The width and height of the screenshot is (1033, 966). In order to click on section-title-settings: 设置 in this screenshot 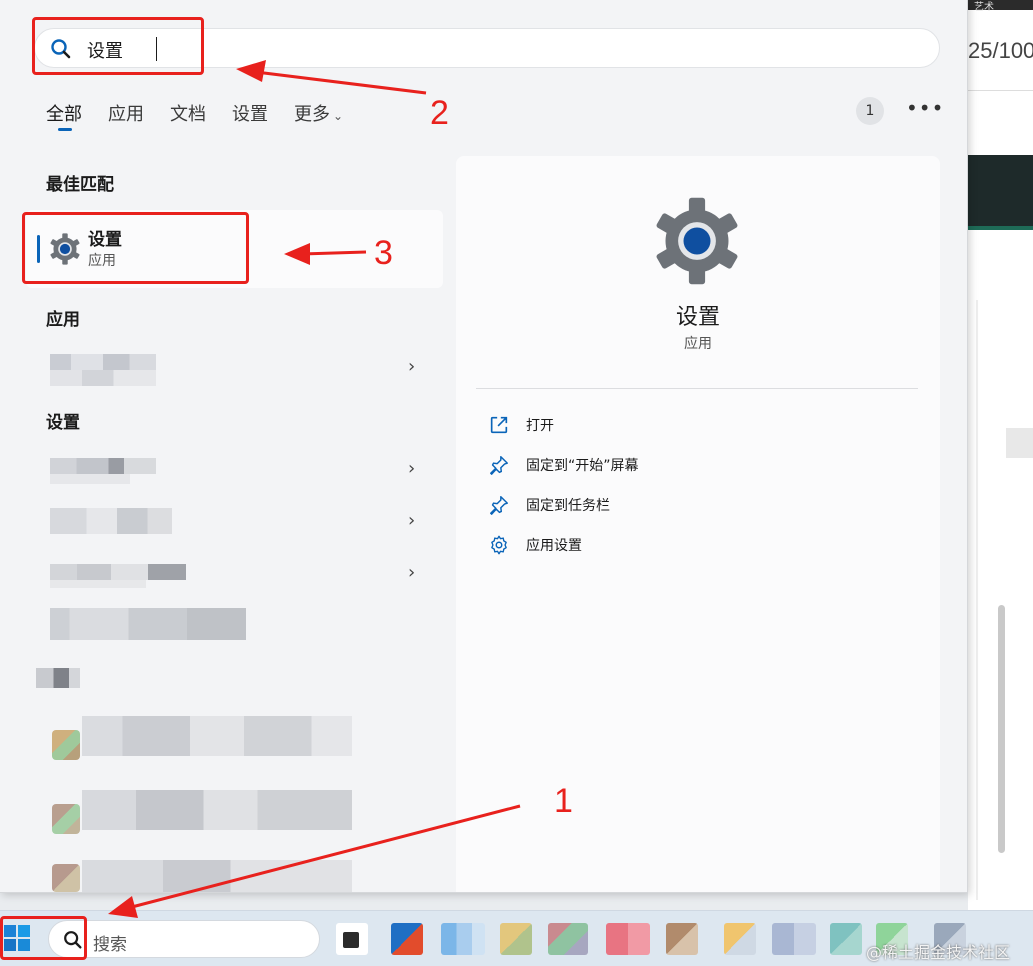, I will do `click(63, 423)`.